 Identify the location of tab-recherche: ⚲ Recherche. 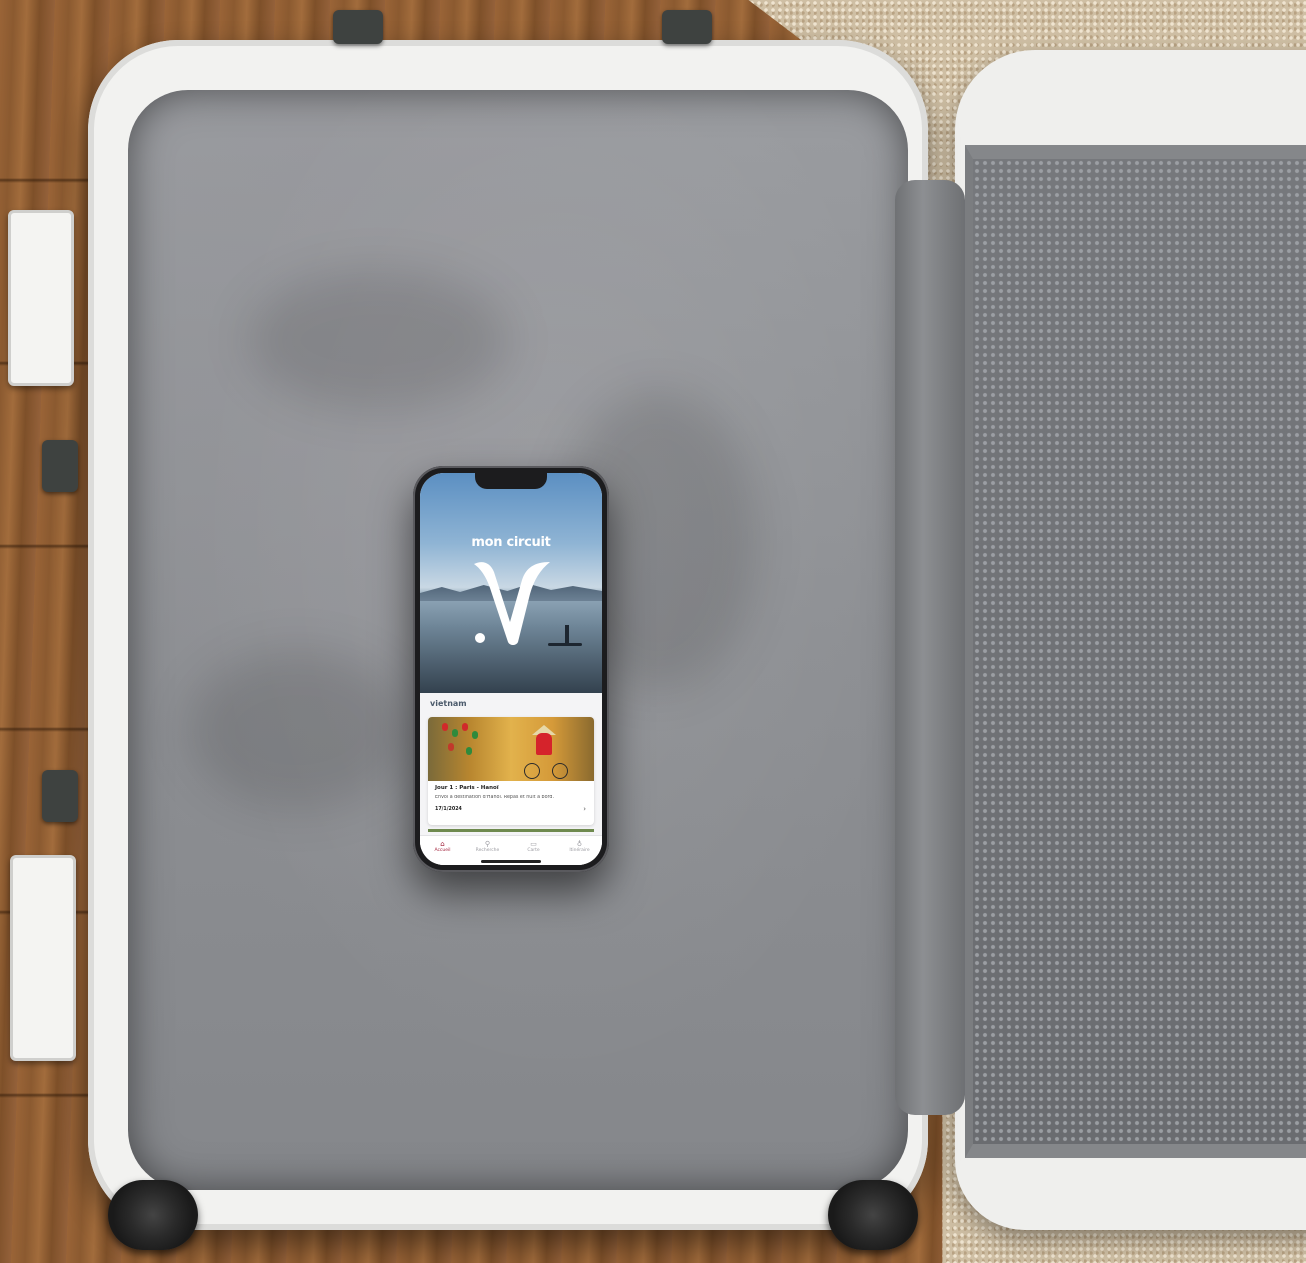
(487, 846).